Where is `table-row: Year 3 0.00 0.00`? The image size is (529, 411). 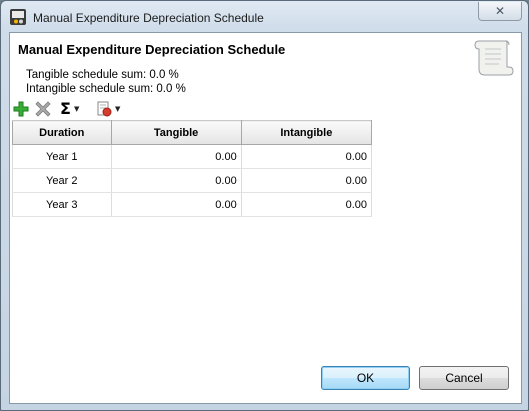 table-row: Year 3 0.00 0.00 is located at coordinates (192, 204).